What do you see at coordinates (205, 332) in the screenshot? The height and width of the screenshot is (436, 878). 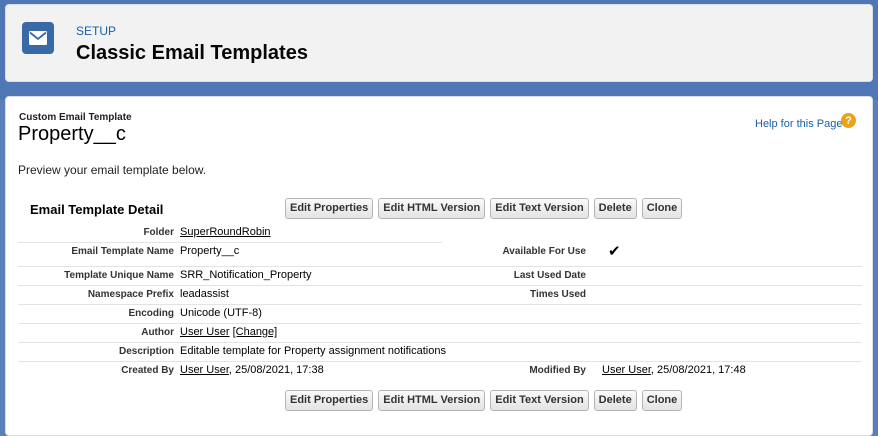 I see `author-link: User User` at bounding box center [205, 332].